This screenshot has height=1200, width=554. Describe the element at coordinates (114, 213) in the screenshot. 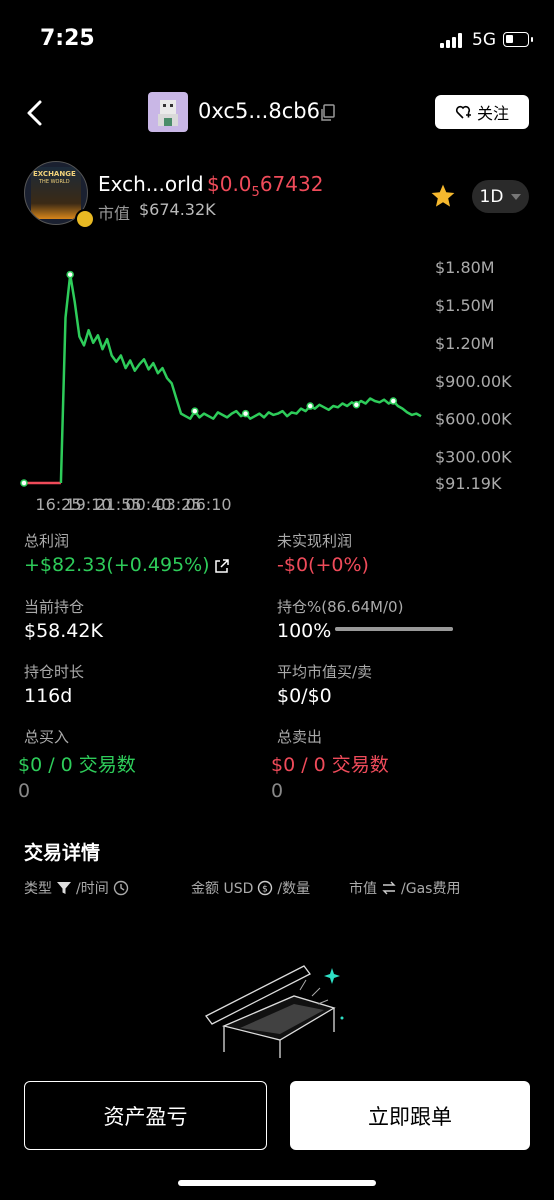

I see `market-cap-label: 市值` at that location.